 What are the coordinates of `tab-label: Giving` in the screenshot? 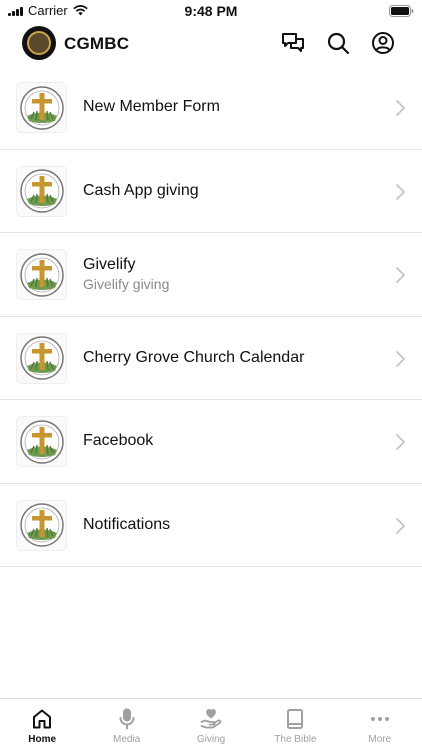 It's located at (211, 739).